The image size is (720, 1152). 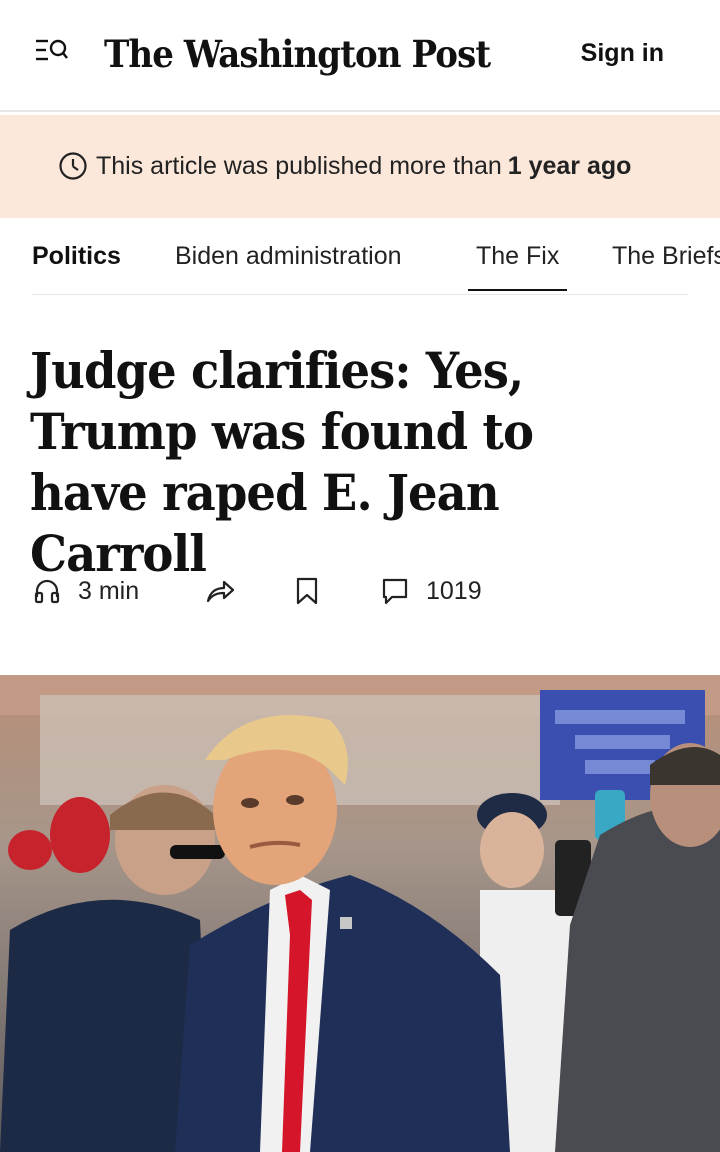 I want to click on age-notice-text: This article was published more than, so click(x=299, y=165).